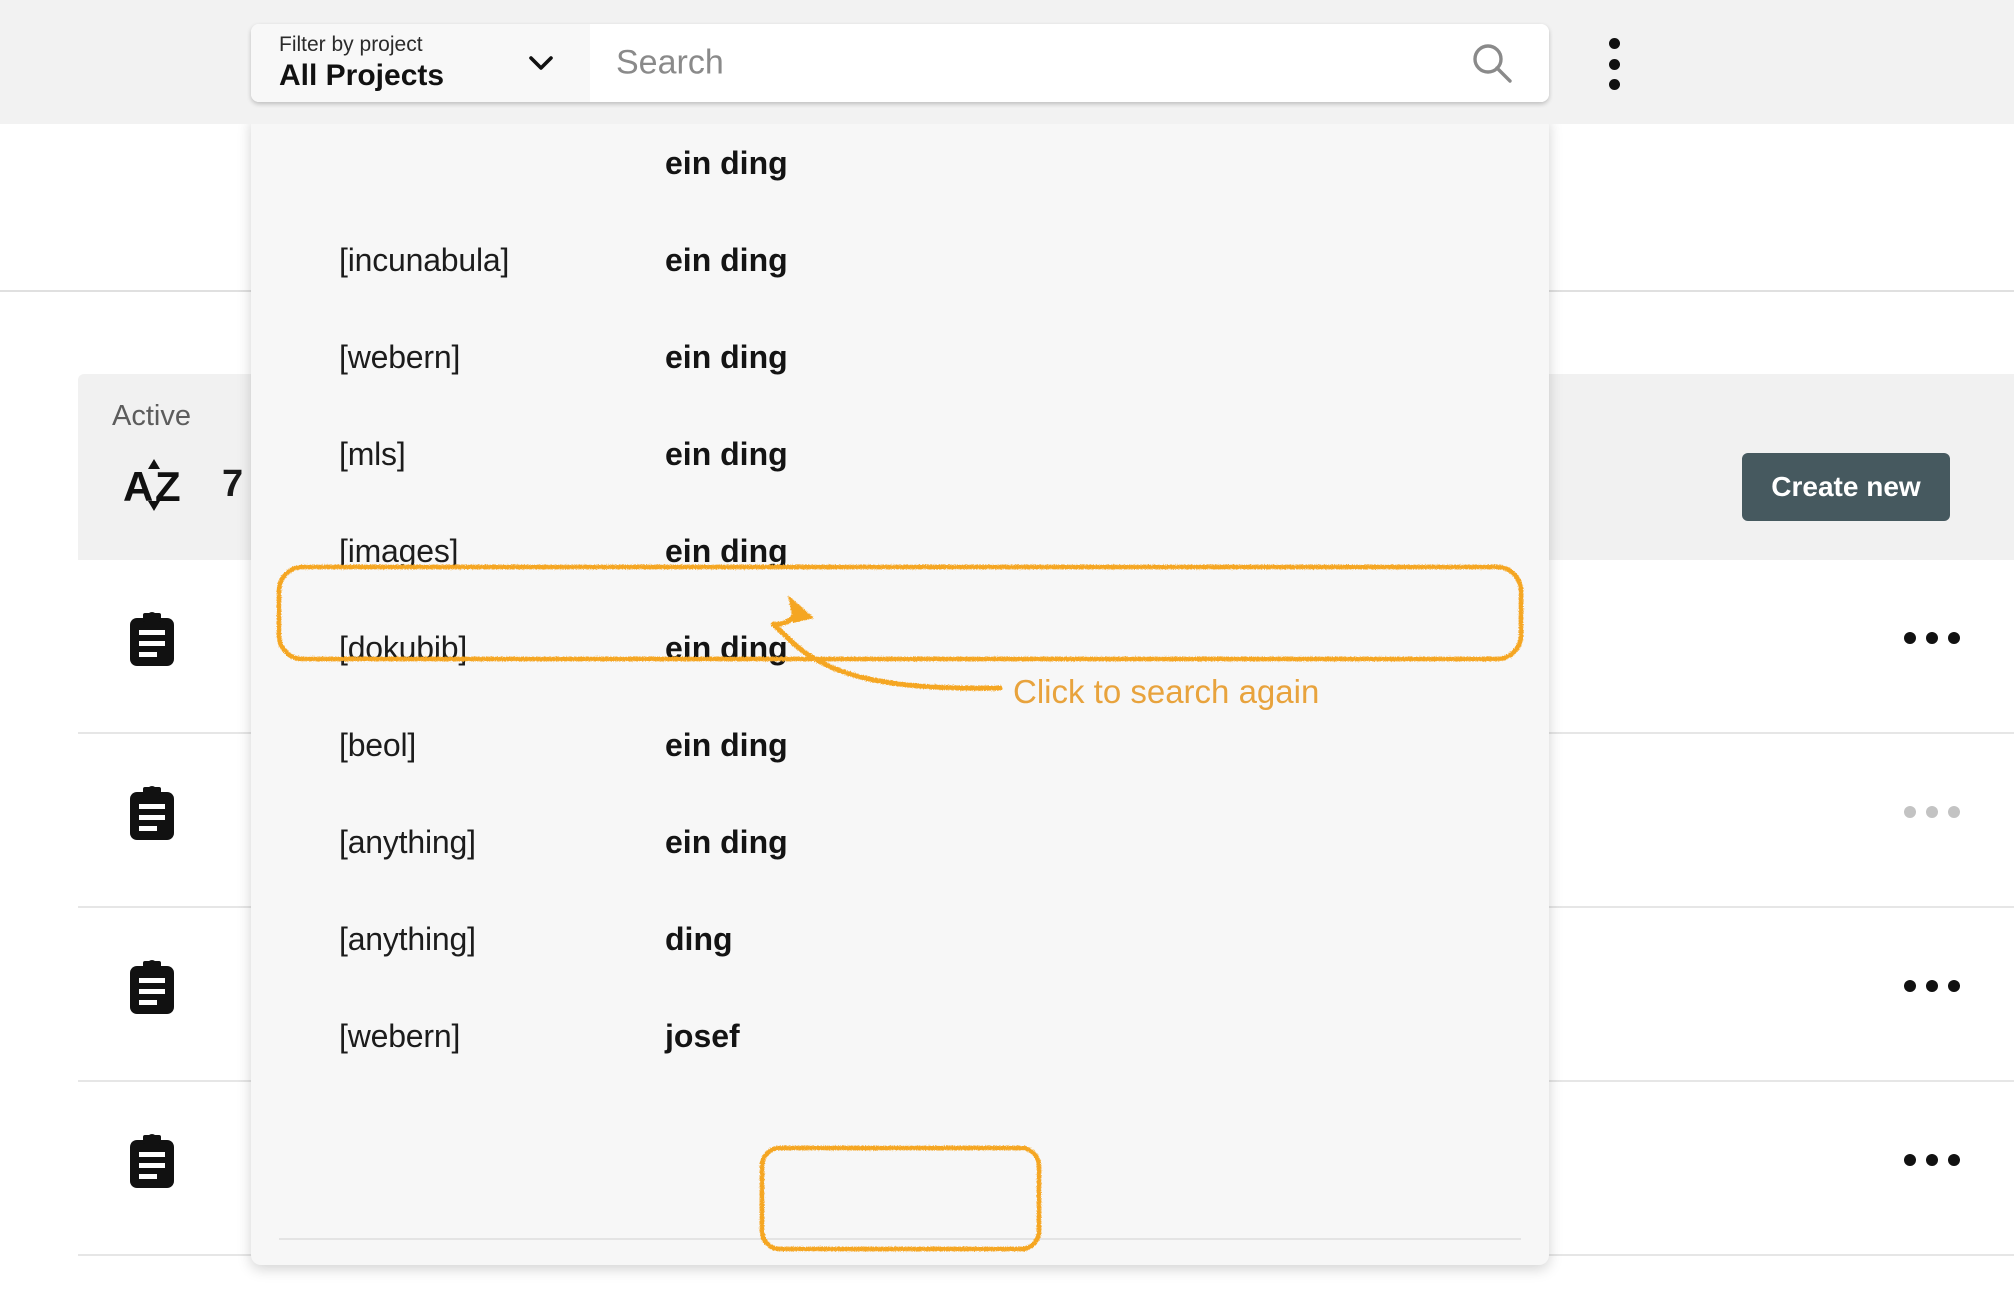 This screenshot has height=1290, width=2014. What do you see at coordinates (900, 842) in the screenshot?
I see `history-item: [anything] ein ding` at bounding box center [900, 842].